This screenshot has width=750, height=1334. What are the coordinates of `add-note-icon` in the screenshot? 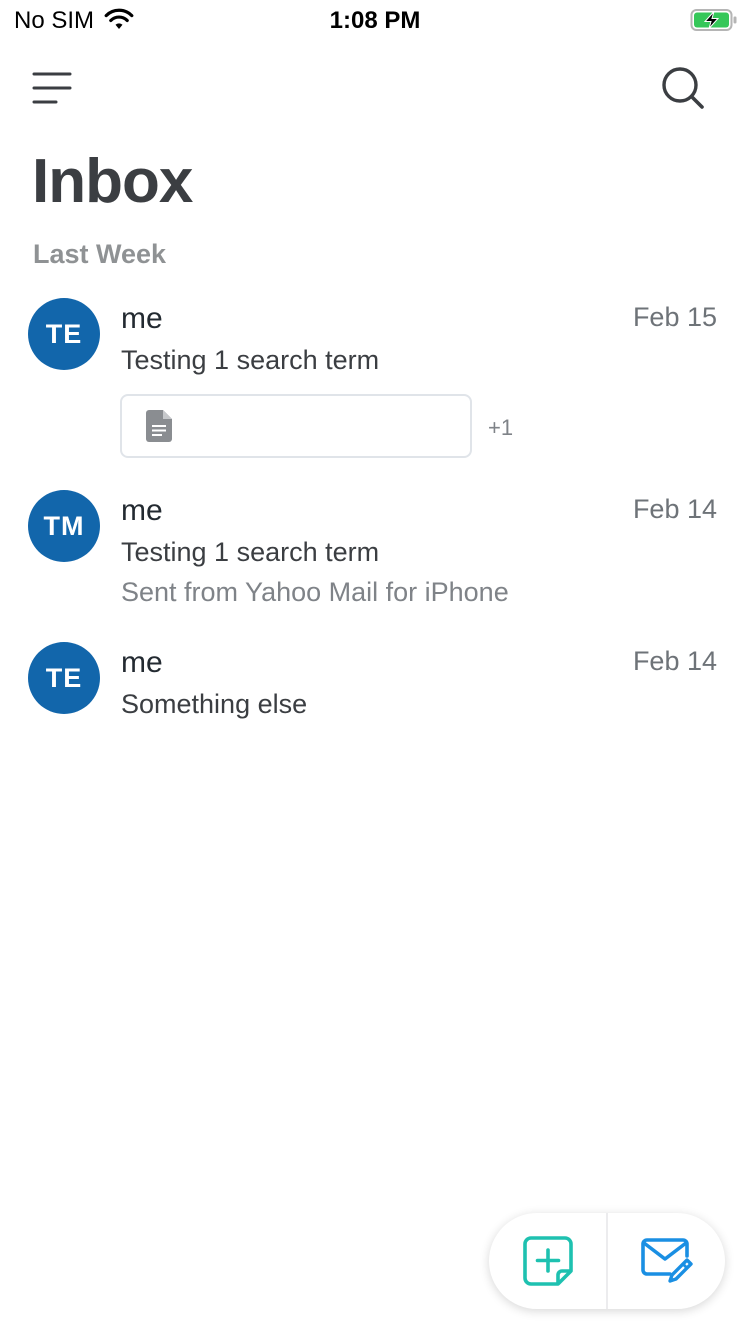 It's located at (547, 1261).